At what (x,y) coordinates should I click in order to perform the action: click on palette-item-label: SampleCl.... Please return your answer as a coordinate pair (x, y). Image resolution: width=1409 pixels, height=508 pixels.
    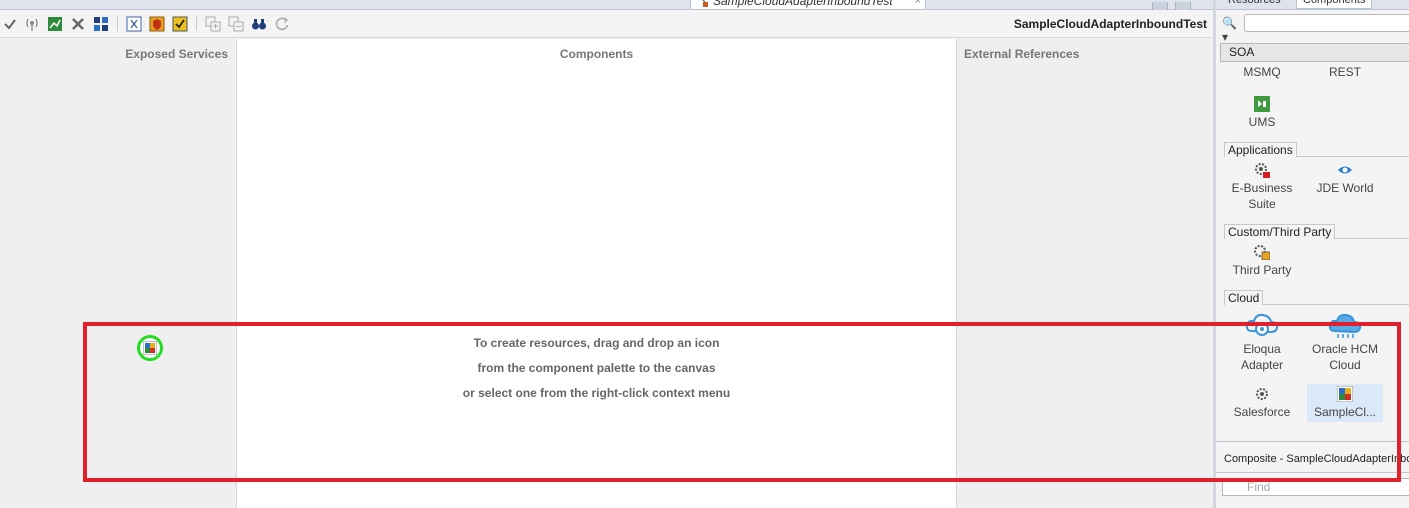
    Looking at the image, I should click on (1345, 412).